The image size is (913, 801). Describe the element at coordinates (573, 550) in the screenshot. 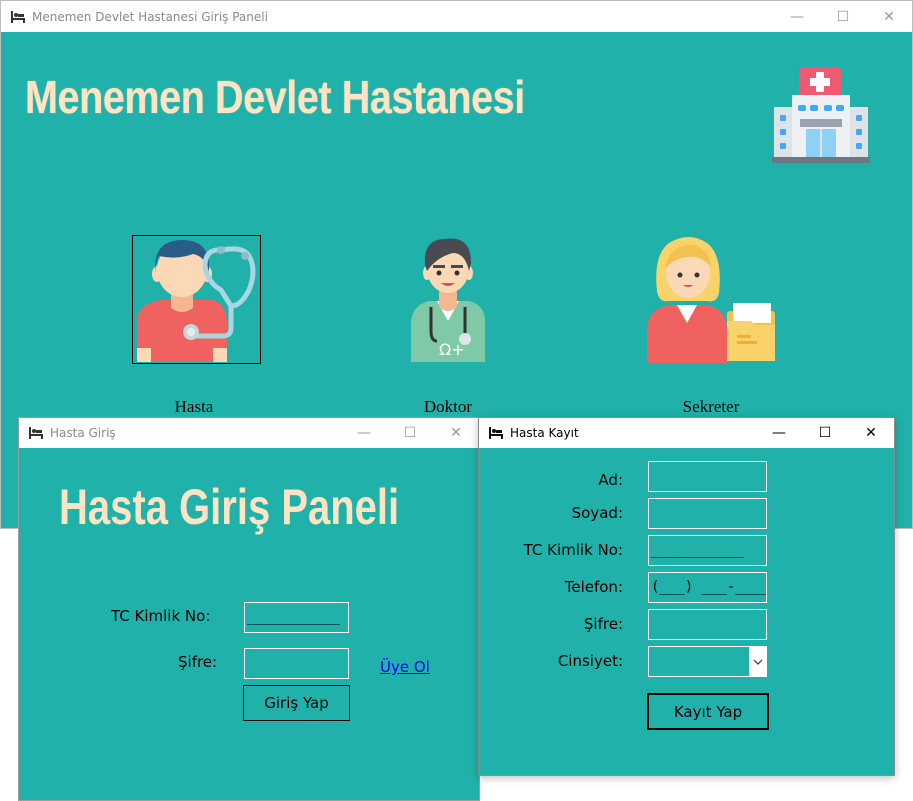

I see `register-tc-label: TC Kimlik No:` at that location.